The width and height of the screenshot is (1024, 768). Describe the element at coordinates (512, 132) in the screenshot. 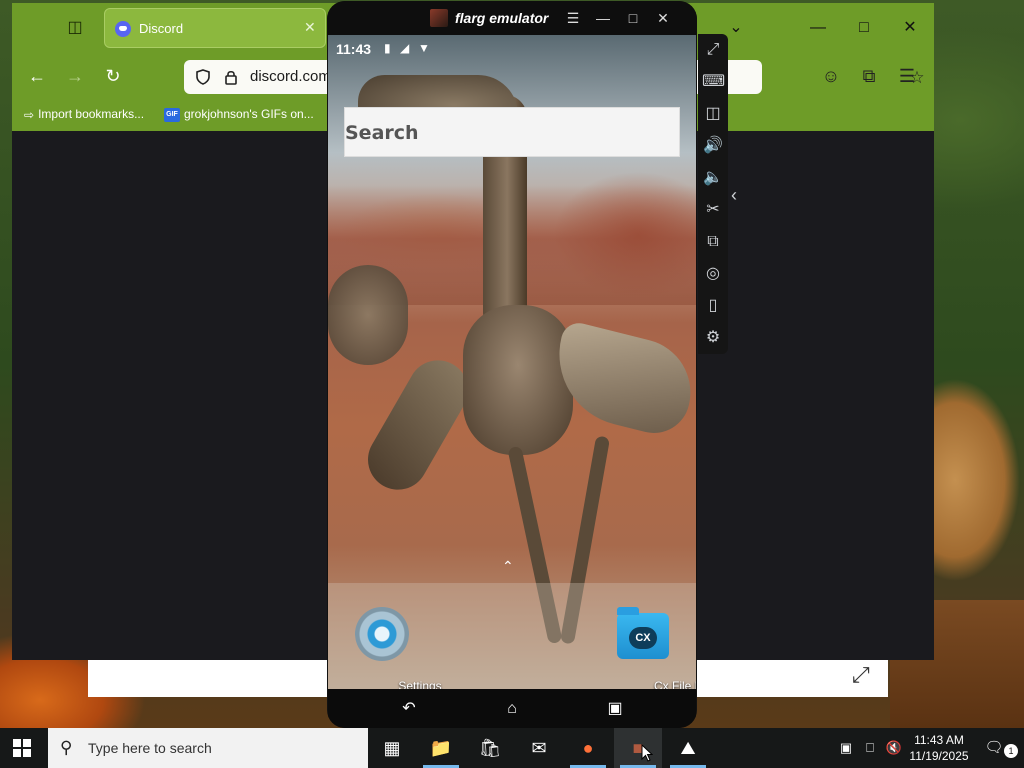

I see `home-search-bar: Search` at that location.